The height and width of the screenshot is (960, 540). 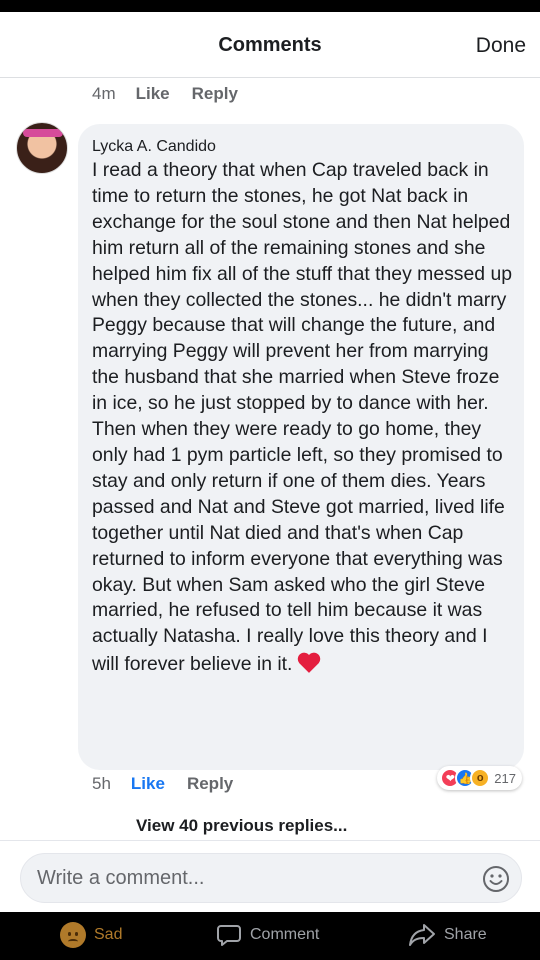 I want to click on heart-emoji-icon, so click(x=309, y=663).